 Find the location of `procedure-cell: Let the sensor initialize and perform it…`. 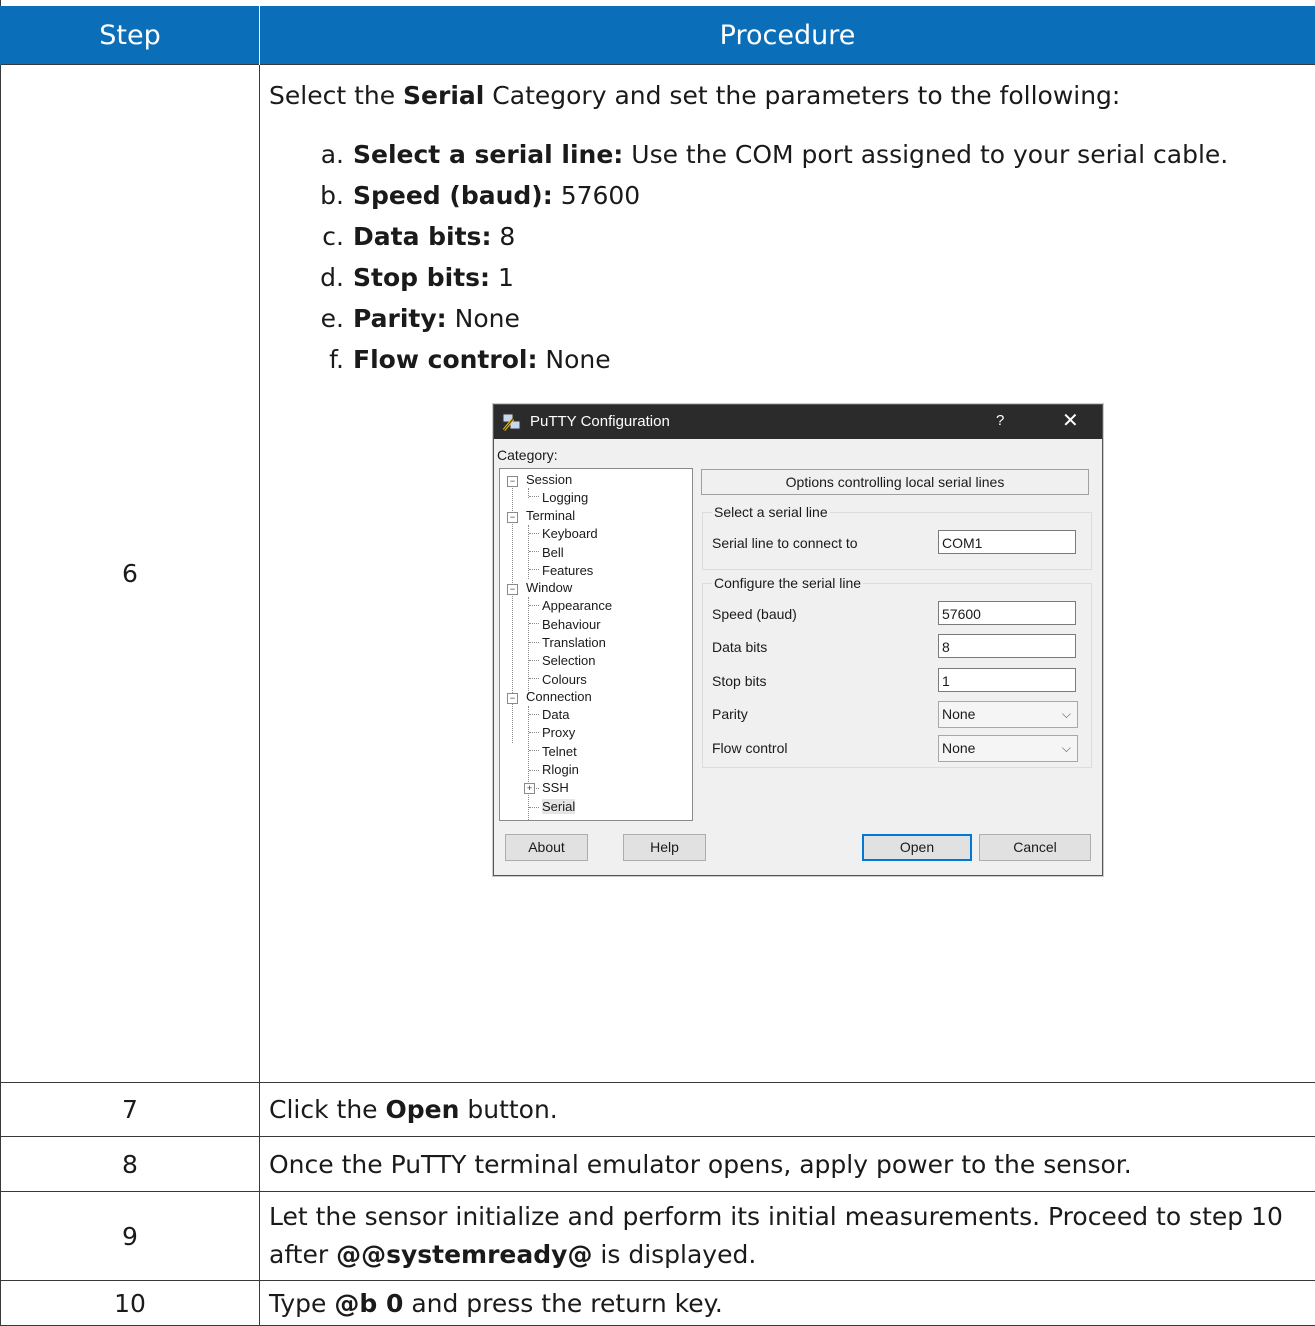

procedure-cell: Let the sensor initialize and perform it… is located at coordinates (787, 1236).